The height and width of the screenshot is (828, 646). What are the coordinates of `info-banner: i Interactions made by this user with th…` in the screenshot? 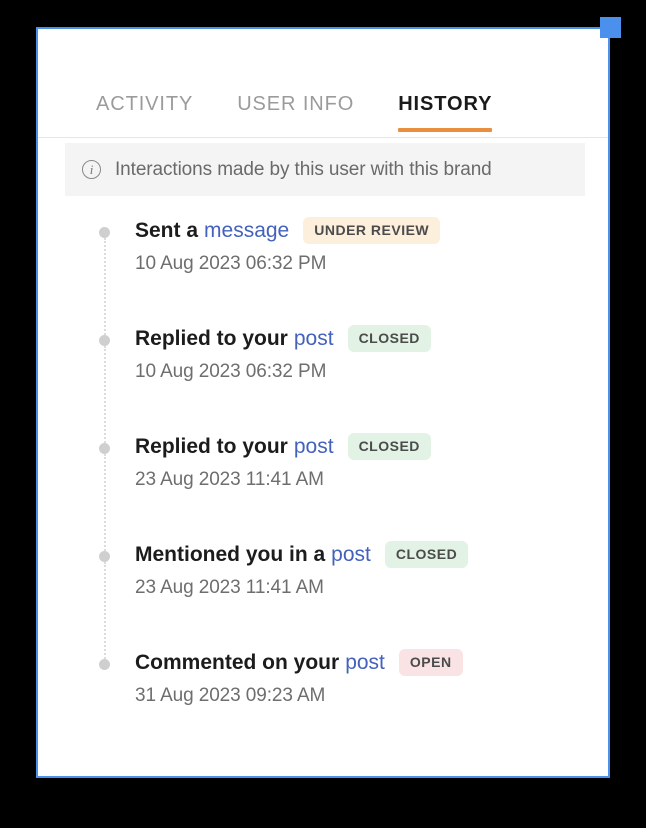 It's located at (325, 169).